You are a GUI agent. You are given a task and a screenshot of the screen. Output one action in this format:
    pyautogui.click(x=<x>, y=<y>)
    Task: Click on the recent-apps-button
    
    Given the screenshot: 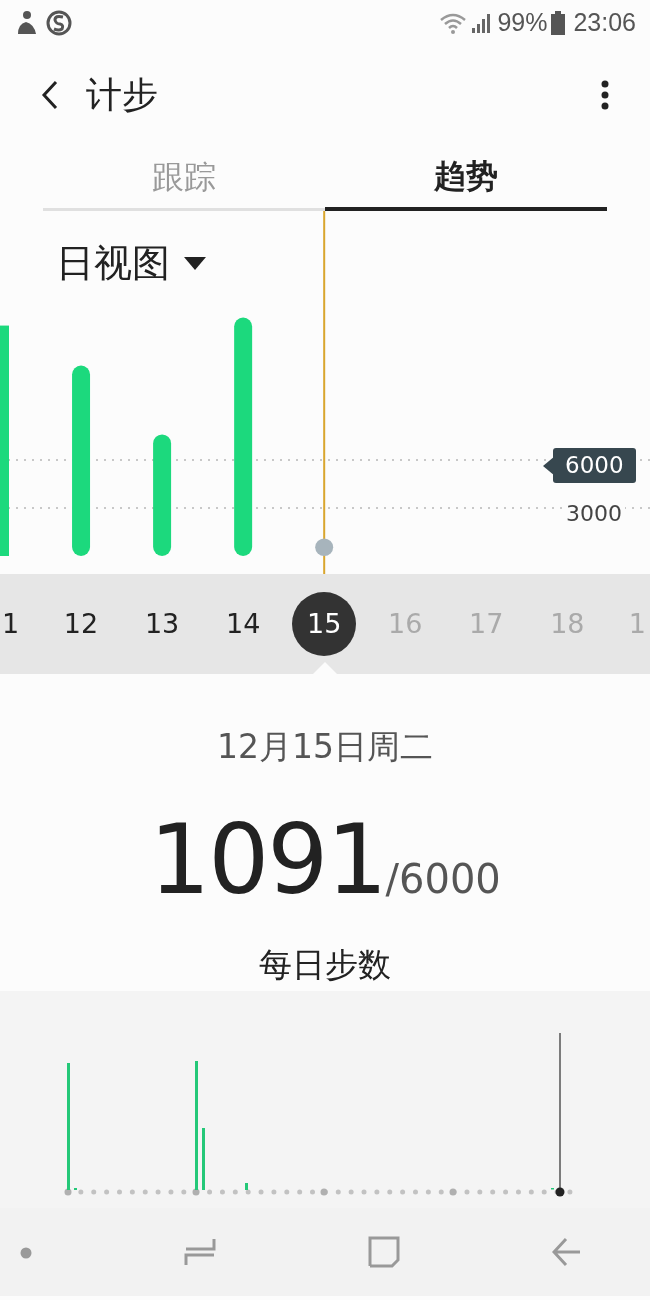 What is the action you would take?
    pyautogui.click(x=200, y=1252)
    